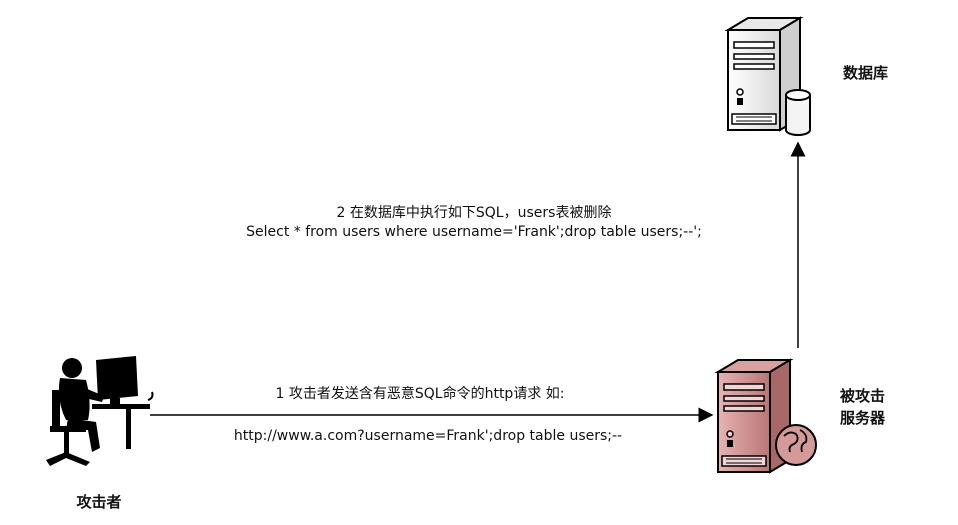 This screenshot has width=958, height=525. I want to click on attacker-label: 攻击者, so click(99, 502).